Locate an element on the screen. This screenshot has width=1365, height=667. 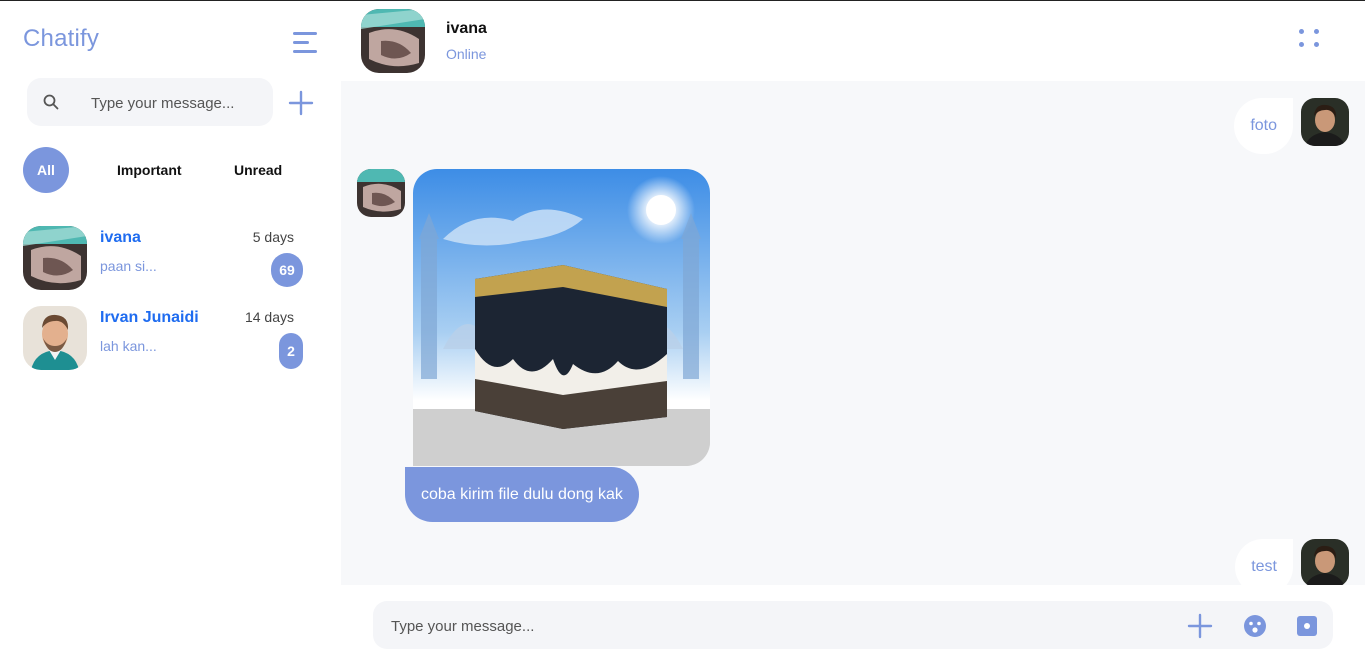
more-dots-icon is located at coordinates (1309, 39).